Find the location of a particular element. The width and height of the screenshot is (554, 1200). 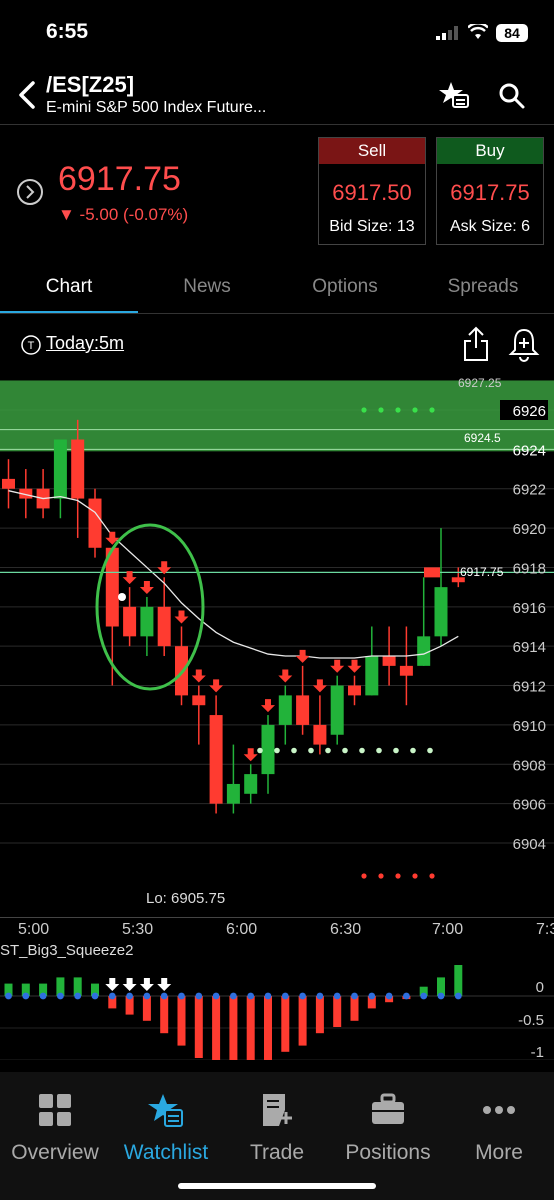

alert-bell-icon is located at coordinates (524, 344).